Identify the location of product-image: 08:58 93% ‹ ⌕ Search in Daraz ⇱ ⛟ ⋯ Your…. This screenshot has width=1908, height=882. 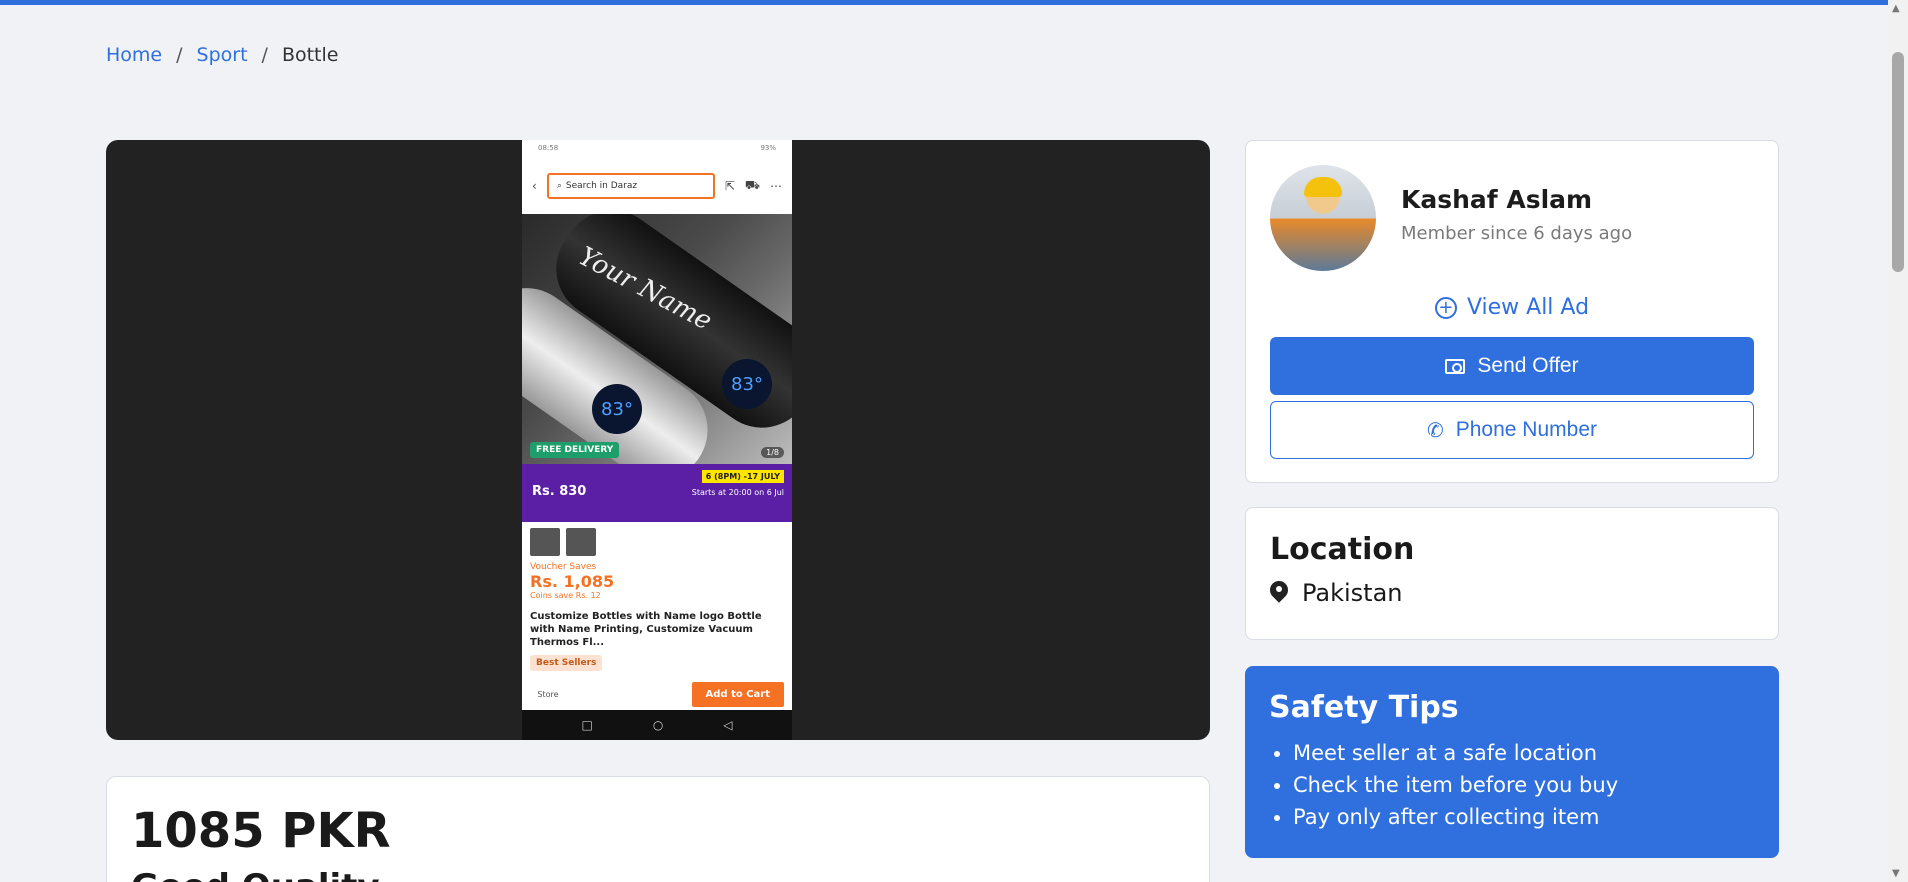
(657, 440).